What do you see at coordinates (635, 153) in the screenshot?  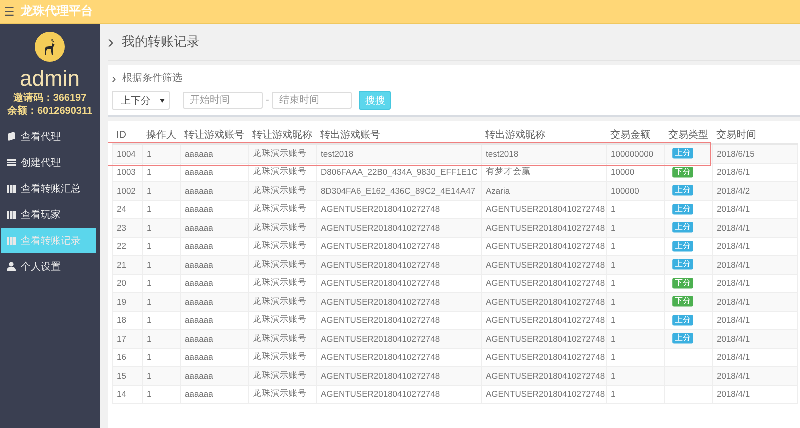 I see `table-cell: 100000000` at bounding box center [635, 153].